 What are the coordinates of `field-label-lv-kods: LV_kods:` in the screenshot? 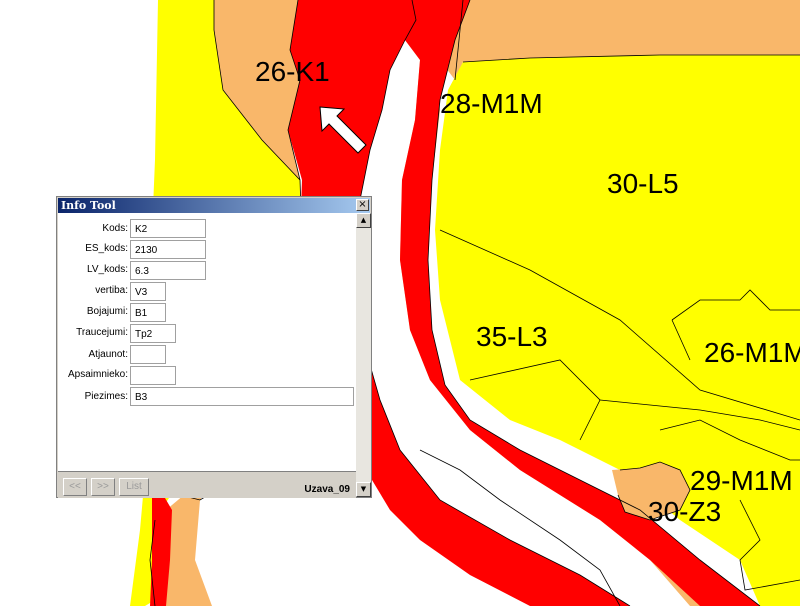 It's located at (107, 269).